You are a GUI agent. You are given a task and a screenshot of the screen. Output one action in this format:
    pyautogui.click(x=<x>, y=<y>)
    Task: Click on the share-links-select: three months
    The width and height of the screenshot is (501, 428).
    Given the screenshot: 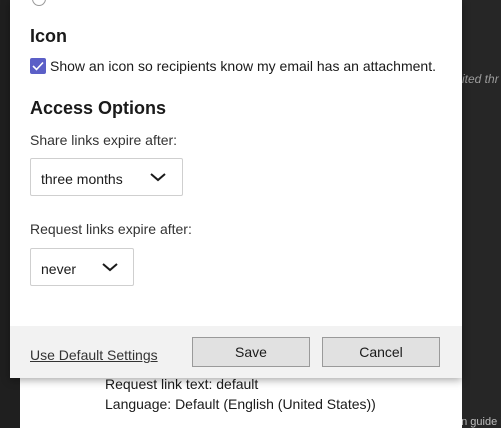 What is the action you would take?
    pyautogui.click(x=106, y=177)
    